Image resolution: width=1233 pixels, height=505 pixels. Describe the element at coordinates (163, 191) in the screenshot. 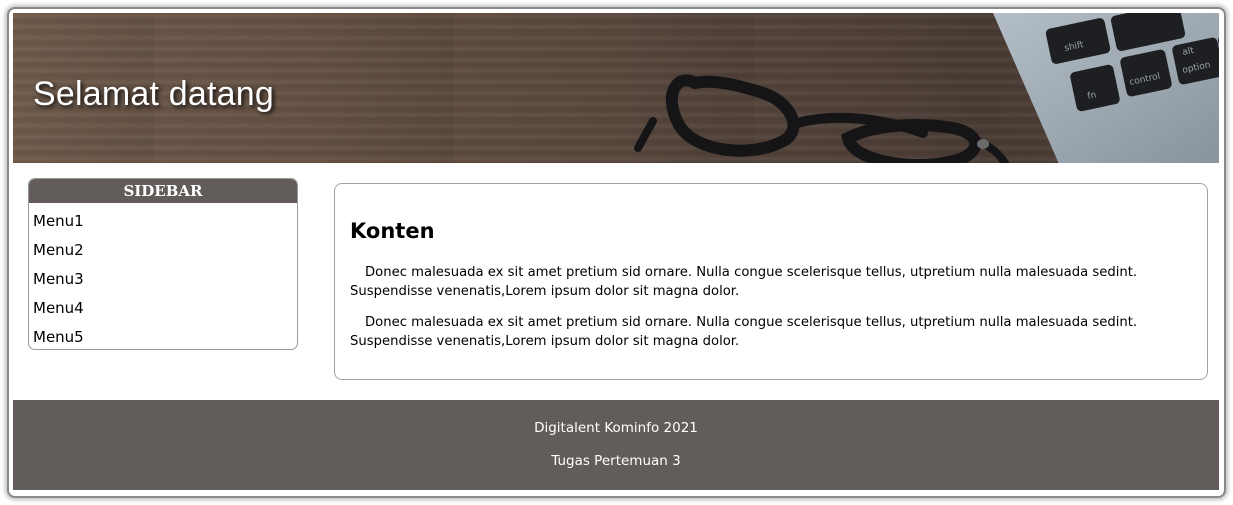

I see `sidebar-title: SIDEBAR` at that location.